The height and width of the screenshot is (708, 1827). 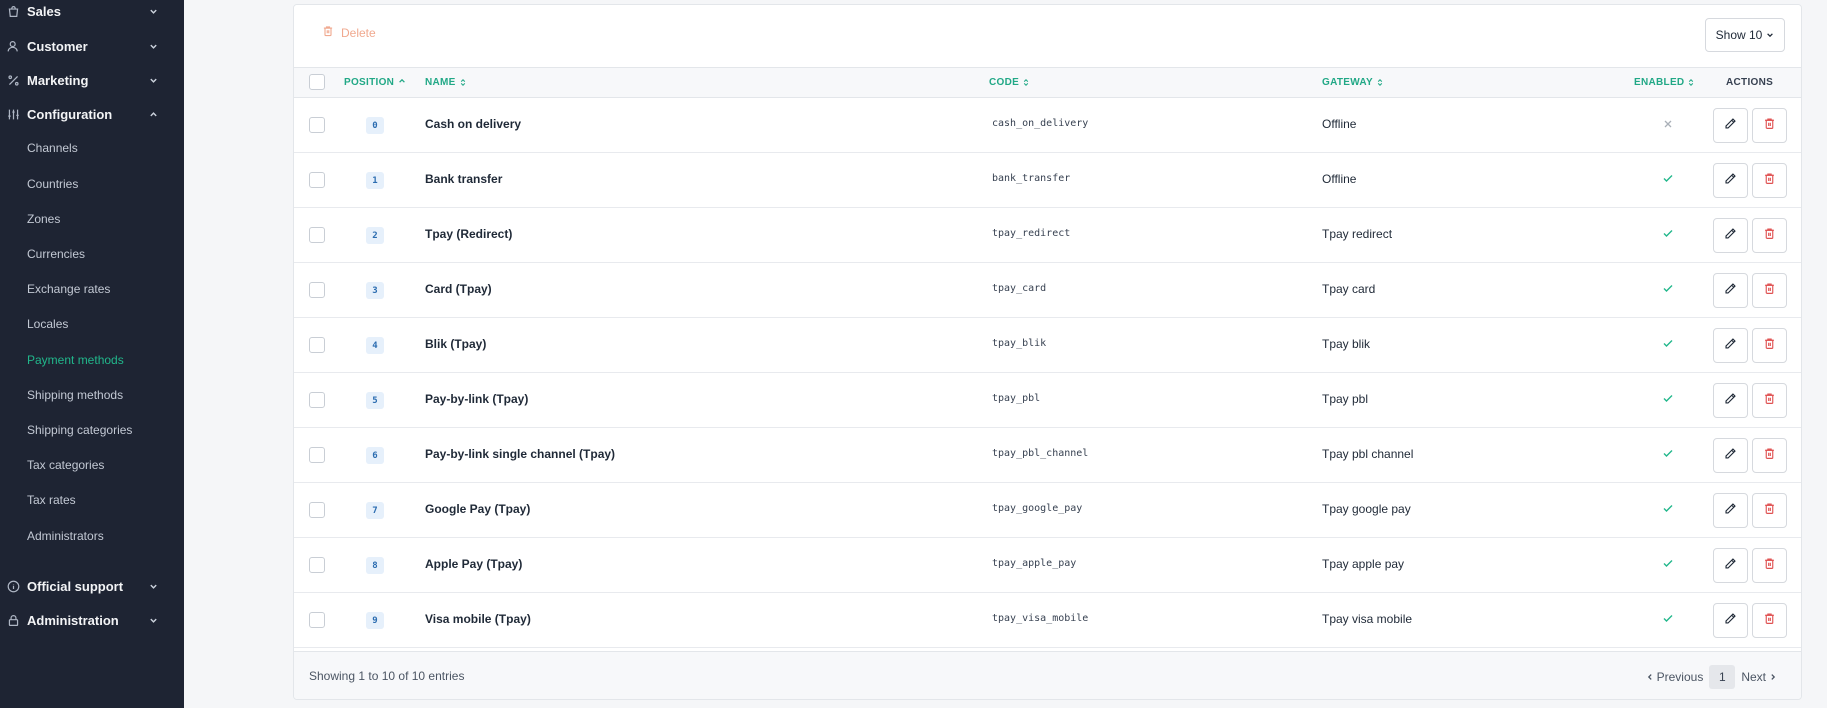 I want to click on sidebar-group-official-support: Official support, so click(x=92, y=586).